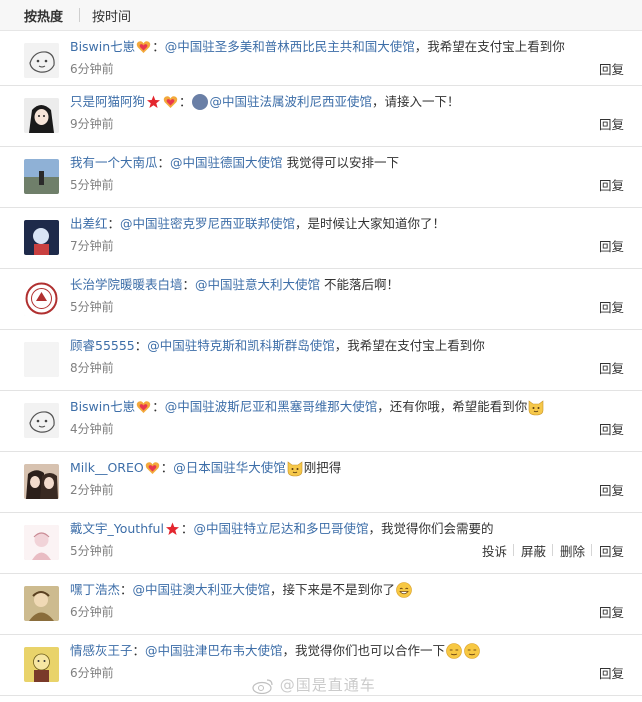 The height and width of the screenshot is (702, 642). What do you see at coordinates (47, 15) in the screenshot?
I see `sort-by-hot-tab: 按热度` at bounding box center [47, 15].